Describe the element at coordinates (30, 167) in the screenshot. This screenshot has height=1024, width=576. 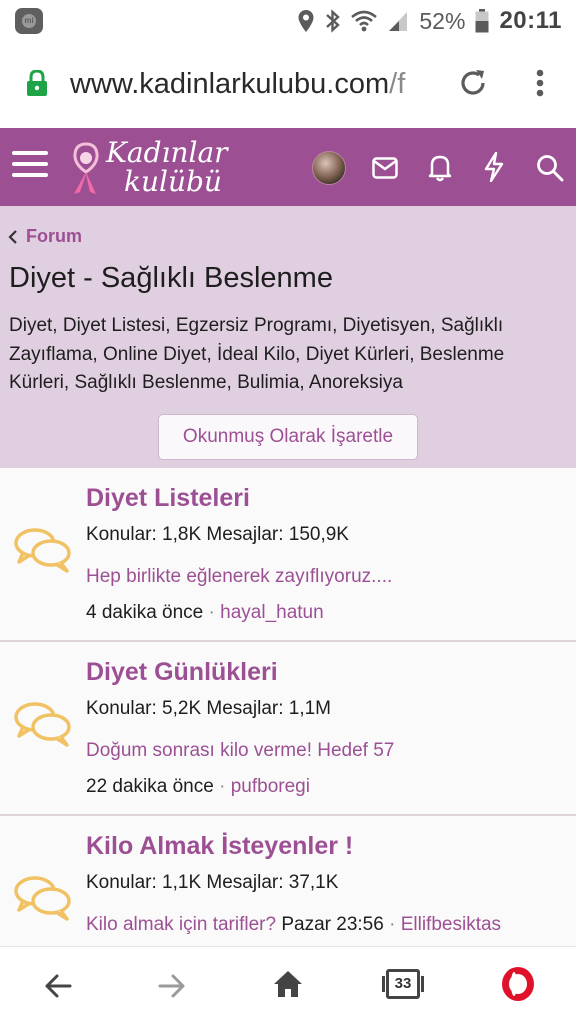
I see `menu-icon` at that location.